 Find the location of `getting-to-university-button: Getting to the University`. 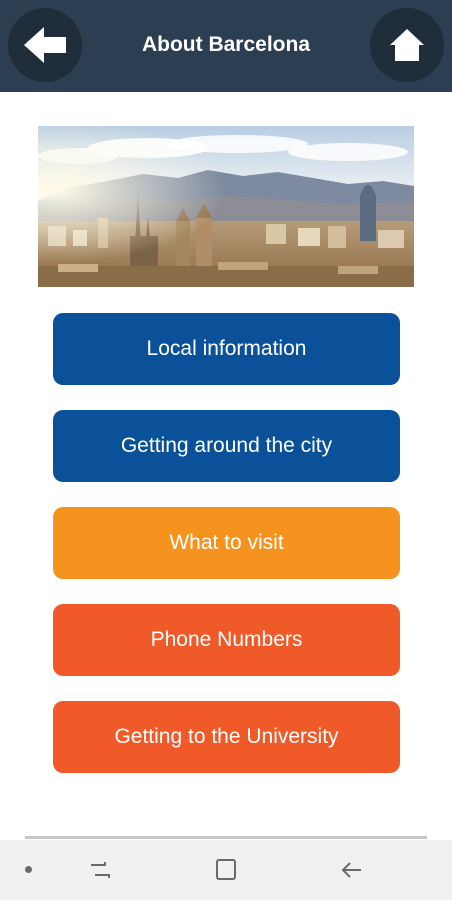

getting-to-university-button: Getting to the University is located at coordinates (226, 737).